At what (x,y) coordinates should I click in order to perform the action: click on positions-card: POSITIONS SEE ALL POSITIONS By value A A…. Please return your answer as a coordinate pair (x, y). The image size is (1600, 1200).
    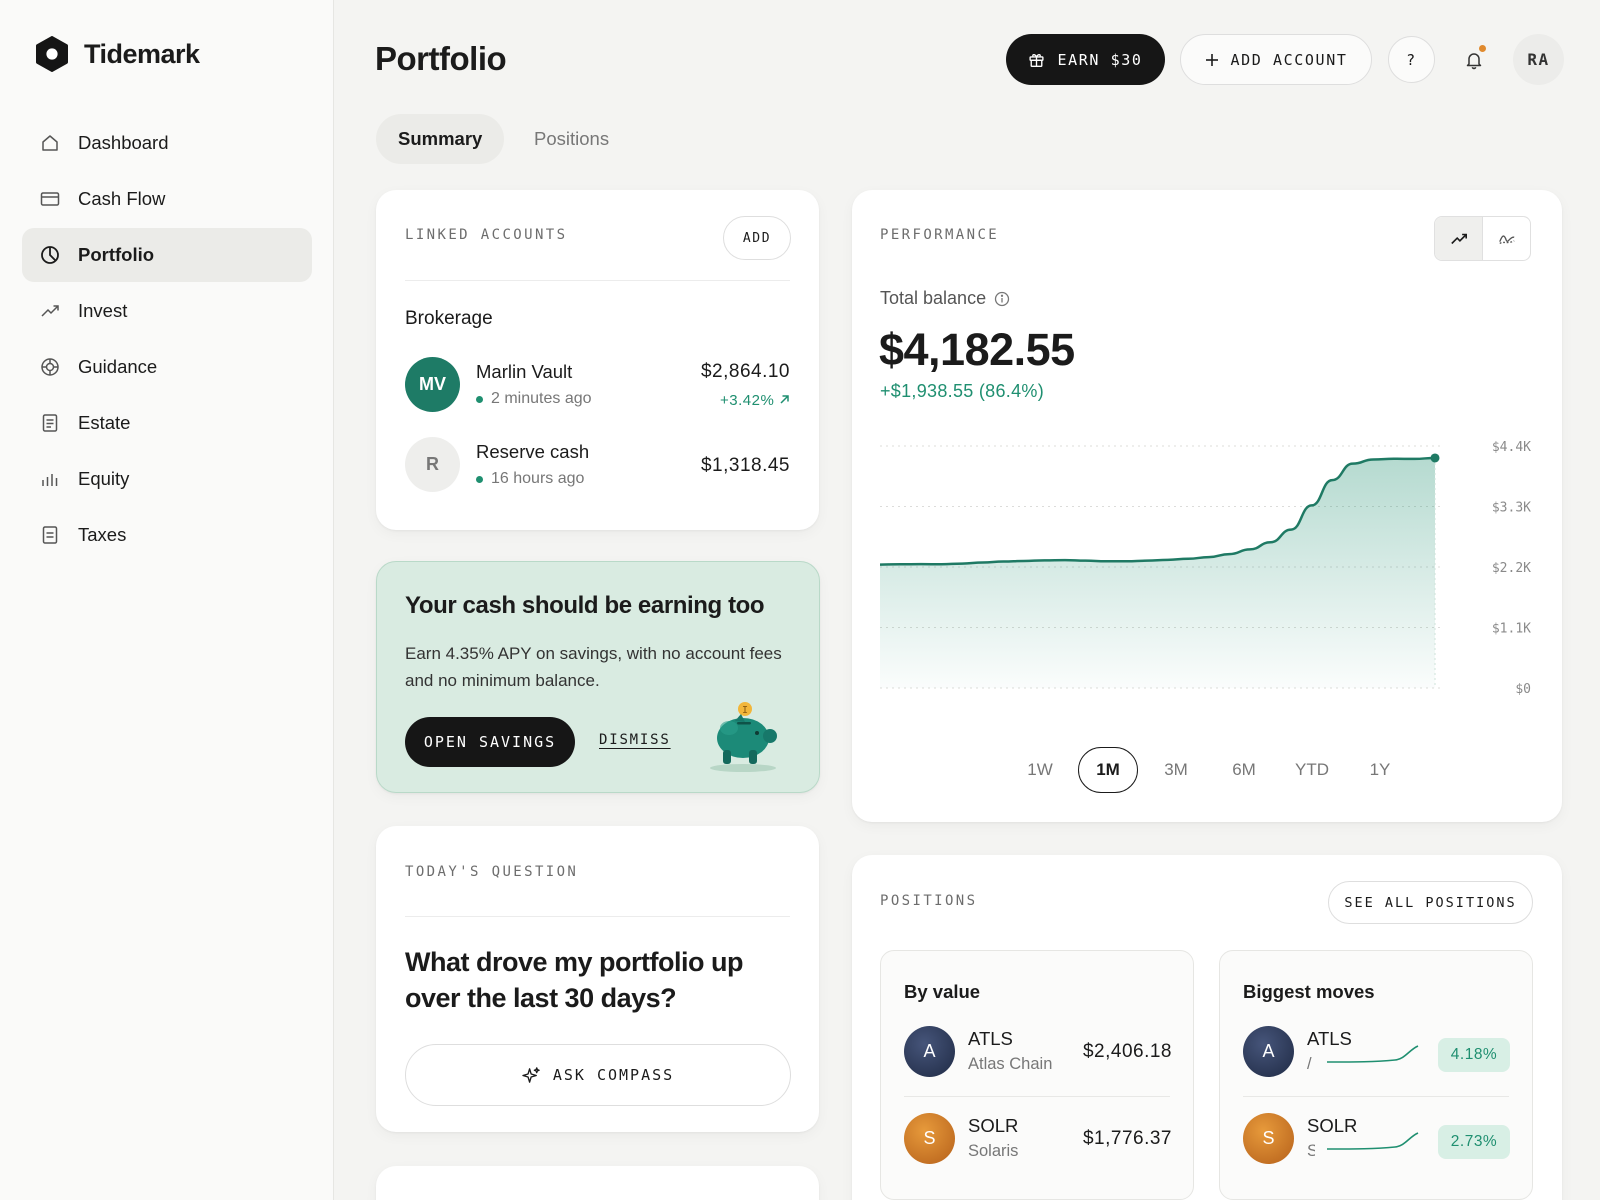
    Looking at the image, I should click on (1207, 1027).